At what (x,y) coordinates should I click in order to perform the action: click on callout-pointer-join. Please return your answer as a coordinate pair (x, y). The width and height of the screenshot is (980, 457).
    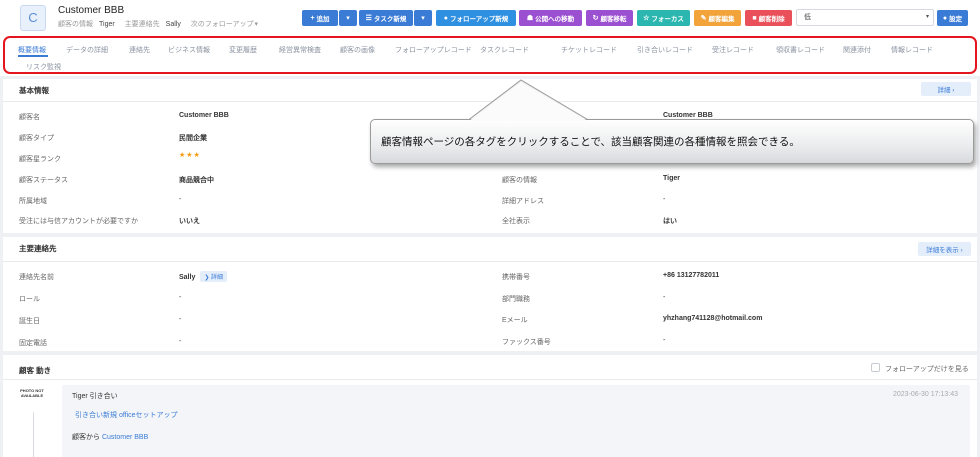
    Looking at the image, I should click on (528, 101).